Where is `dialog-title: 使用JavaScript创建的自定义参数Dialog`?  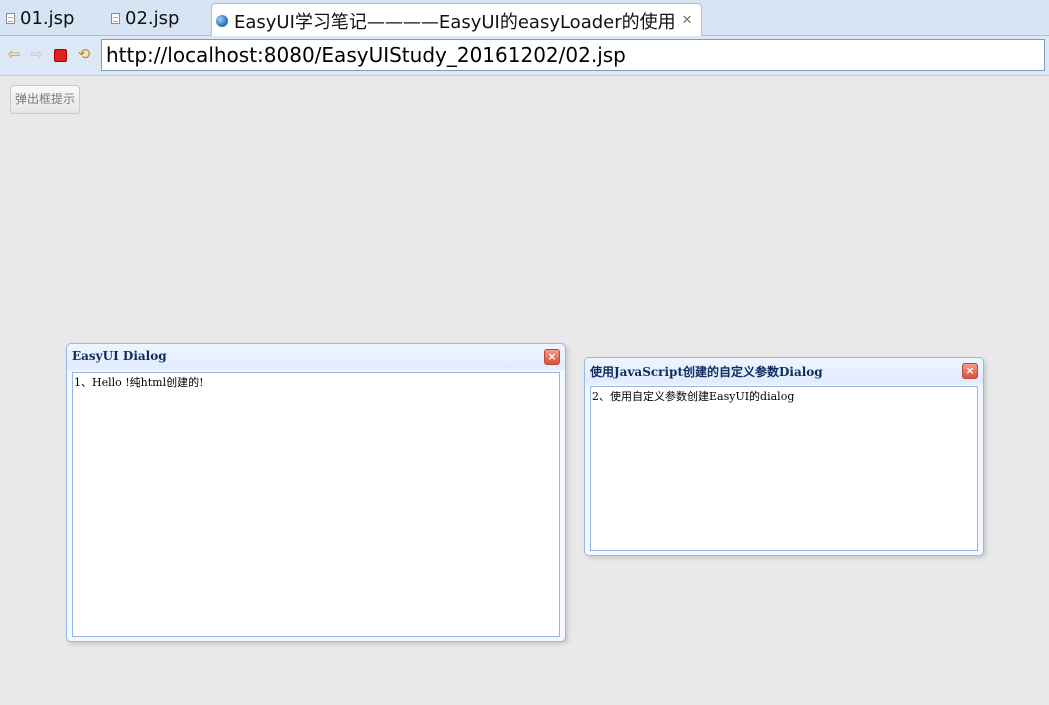
dialog-title: 使用JavaScript创建的自定义参数Dialog is located at coordinates (706, 372).